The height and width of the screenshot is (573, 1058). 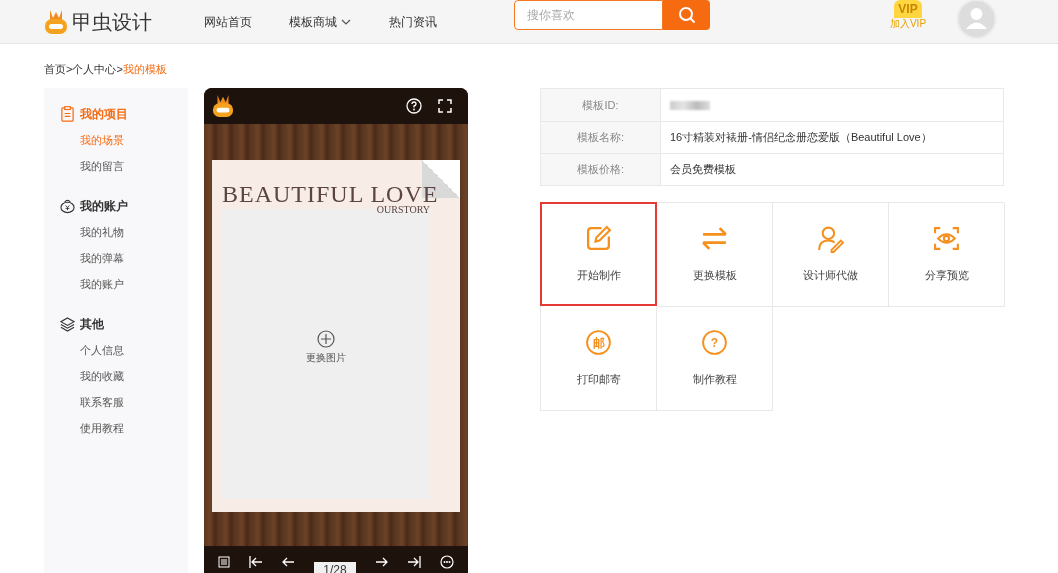 I want to click on action-tile: 分享预览, so click(x=947, y=255).